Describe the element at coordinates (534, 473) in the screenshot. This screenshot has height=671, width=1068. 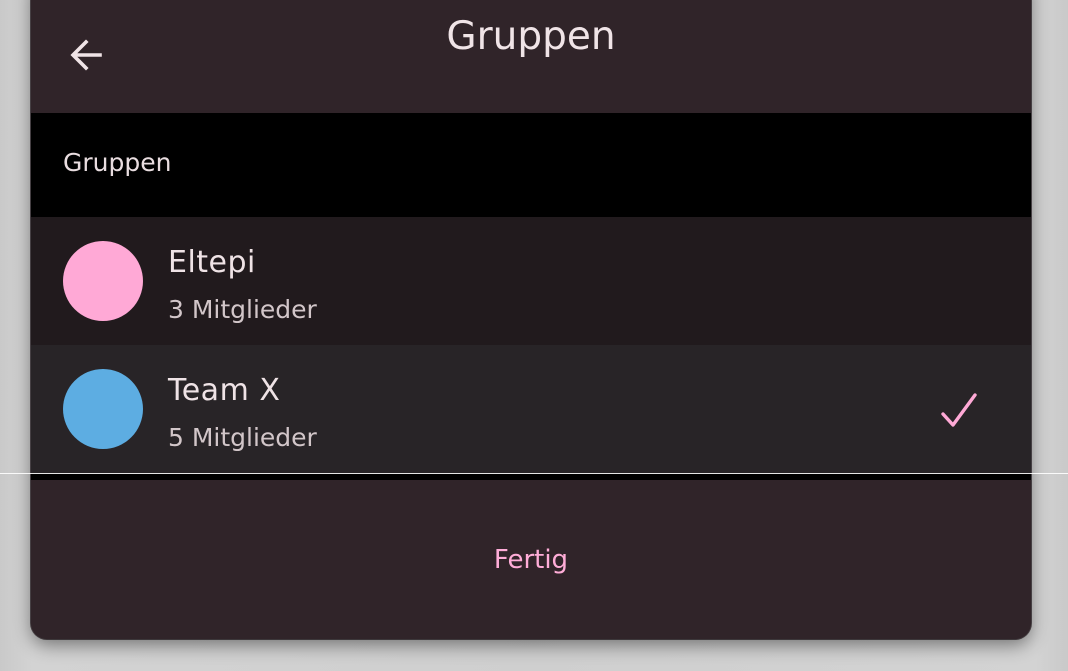
I see `guide-line` at that location.